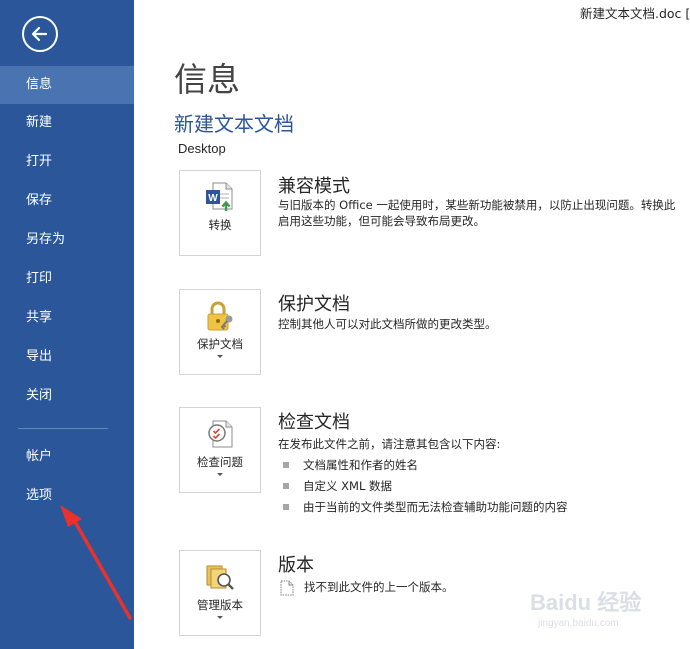  I want to click on sidebar-item-save-as: 另存为, so click(67, 240).